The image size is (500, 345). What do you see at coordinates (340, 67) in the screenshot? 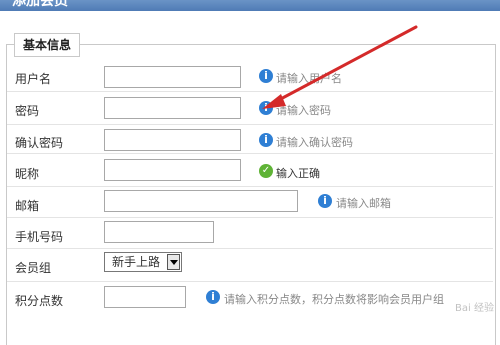
I see `red-arrow-annotation` at bounding box center [340, 67].